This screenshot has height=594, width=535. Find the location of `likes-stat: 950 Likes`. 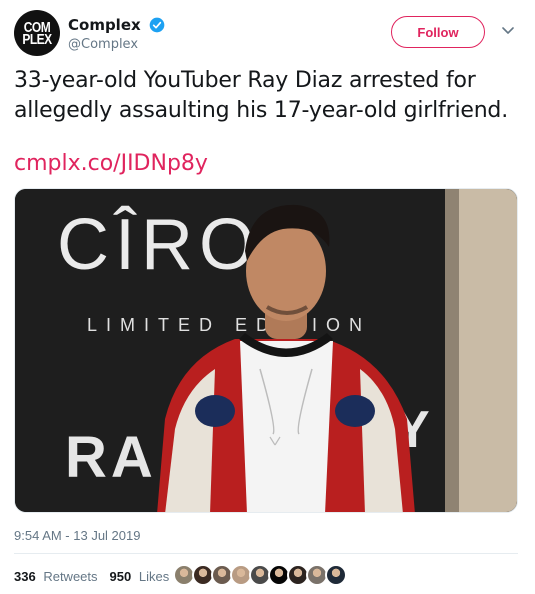

likes-stat: 950 Likes is located at coordinates (140, 576).